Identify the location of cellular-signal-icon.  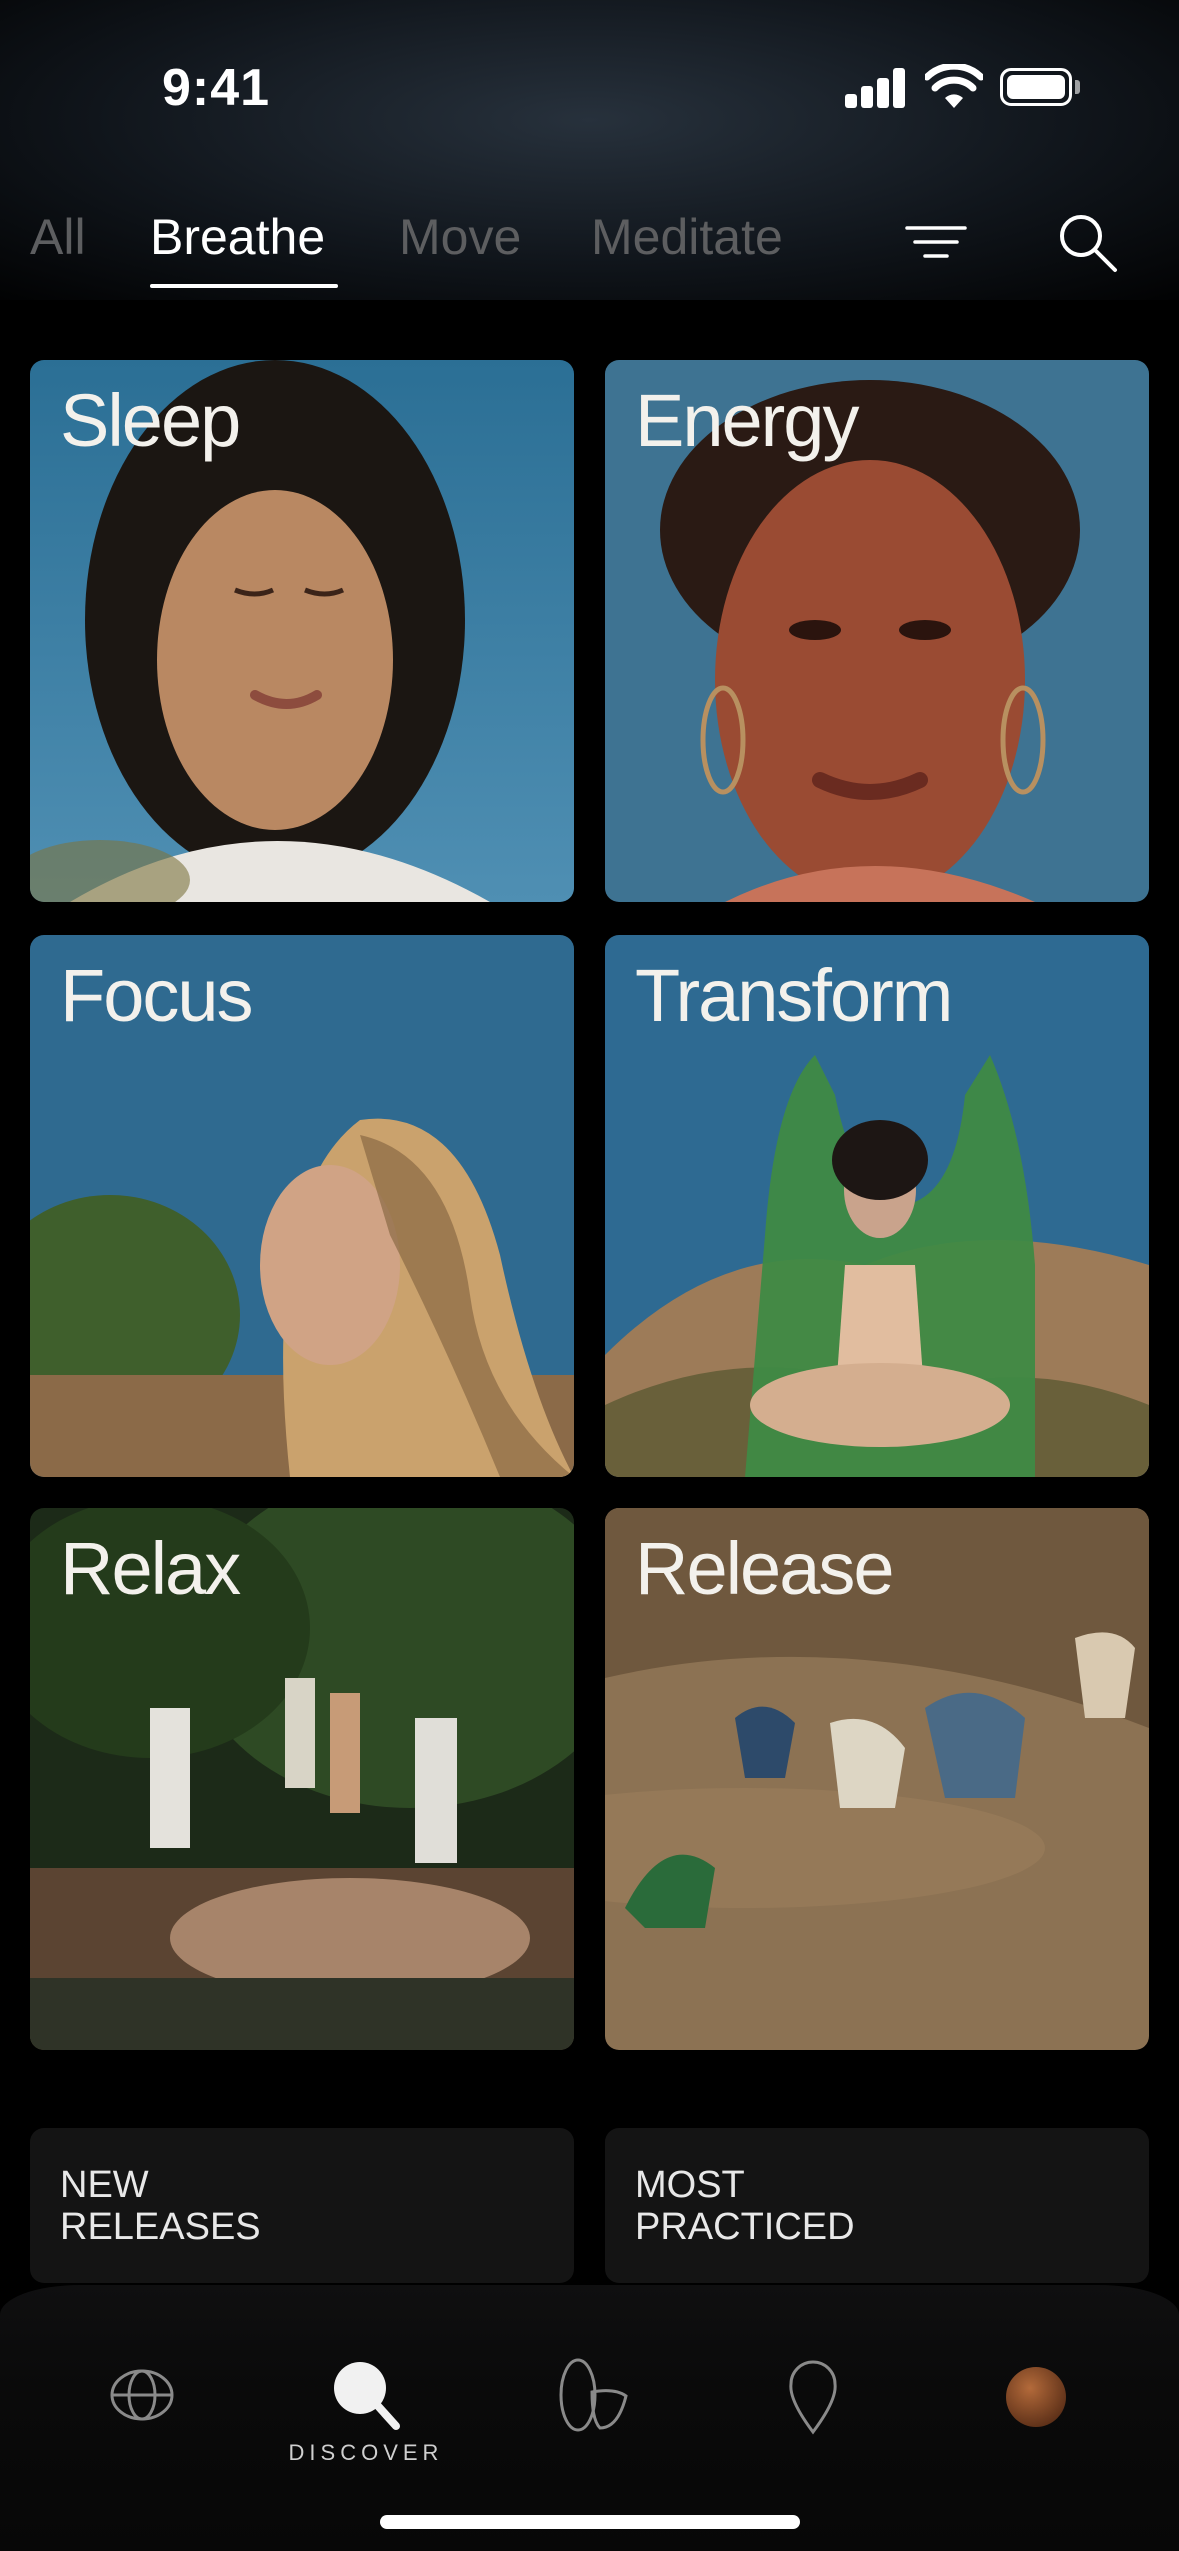
(876, 88).